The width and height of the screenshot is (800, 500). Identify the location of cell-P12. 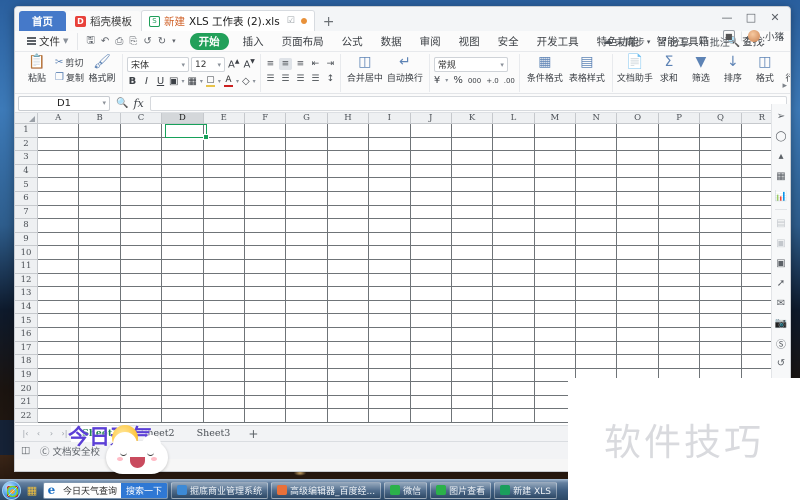
(679, 280).